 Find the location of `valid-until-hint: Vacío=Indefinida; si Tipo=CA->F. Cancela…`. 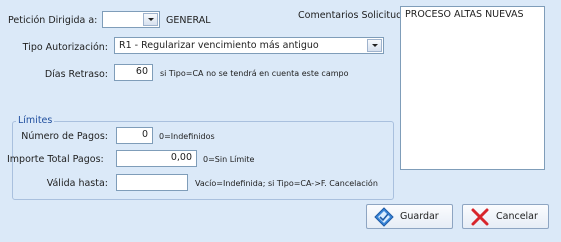

valid-until-hint: Vacío=Indefinida; si Tipo=CA->F. Cancela… is located at coordinates (286, 183).